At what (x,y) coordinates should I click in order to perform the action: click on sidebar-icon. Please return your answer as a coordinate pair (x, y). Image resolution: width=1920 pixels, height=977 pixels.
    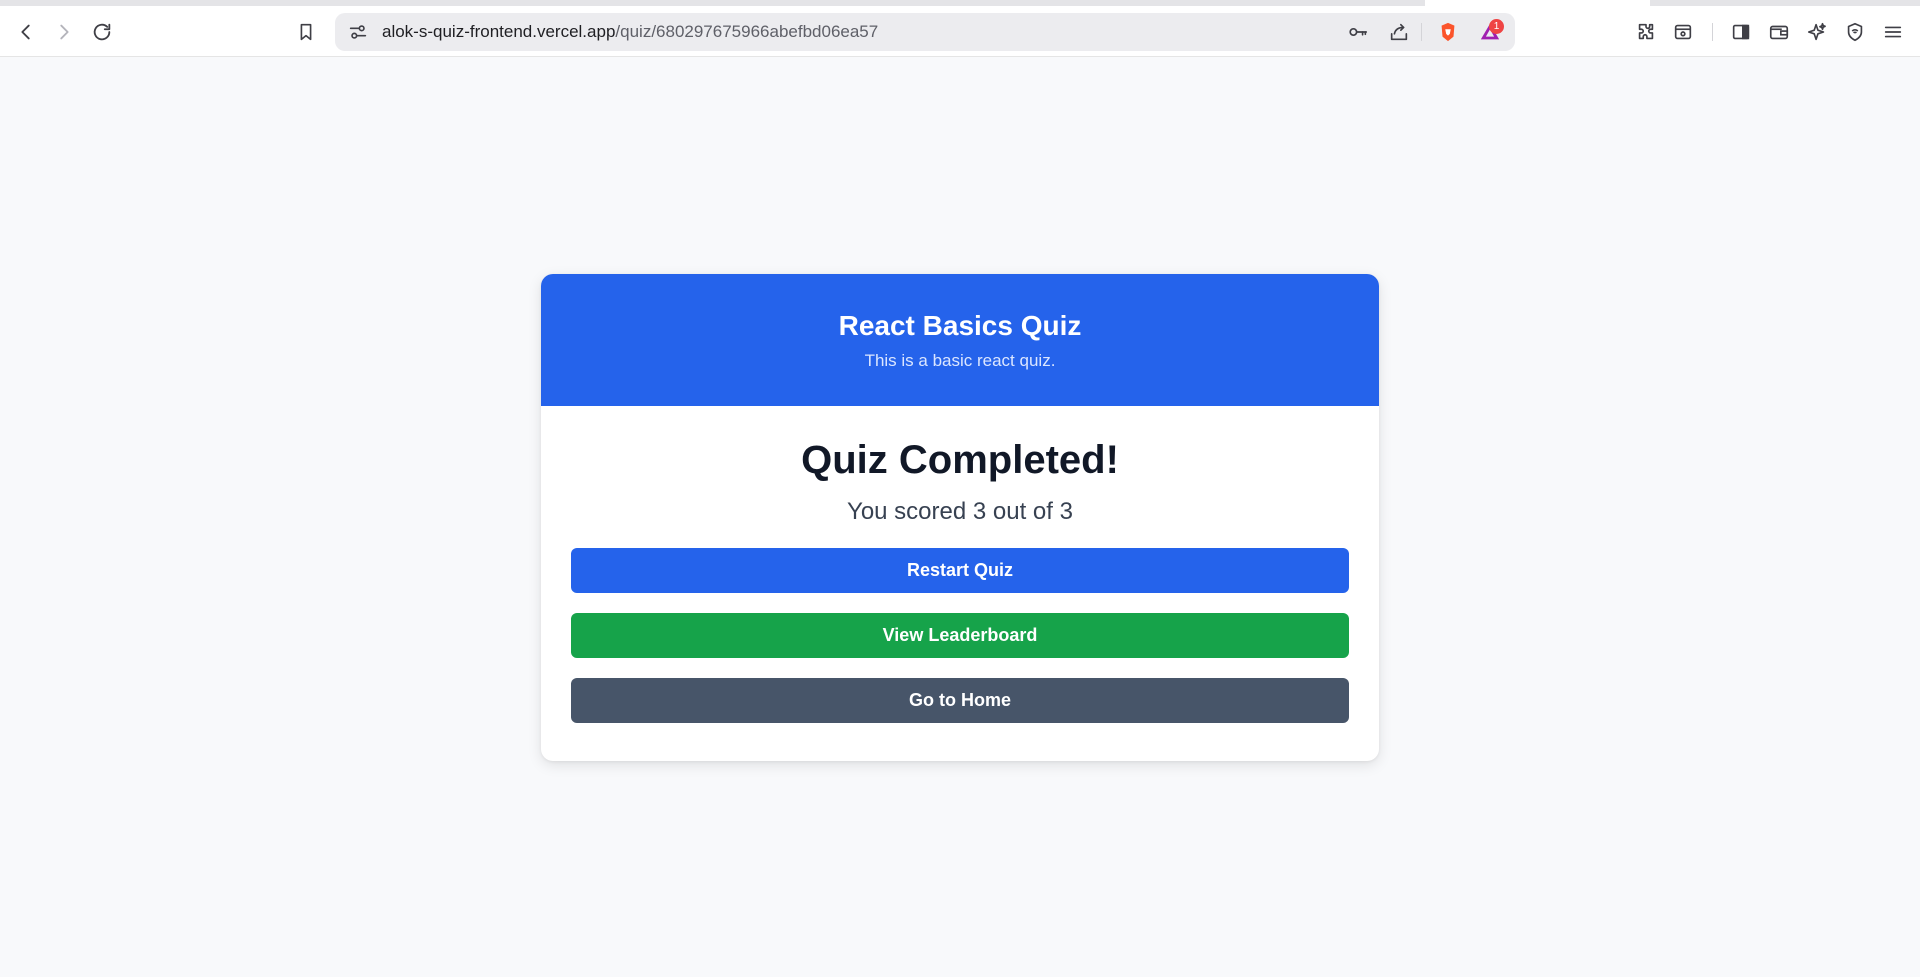
    Looking at the image, I should click on (1741, 31).